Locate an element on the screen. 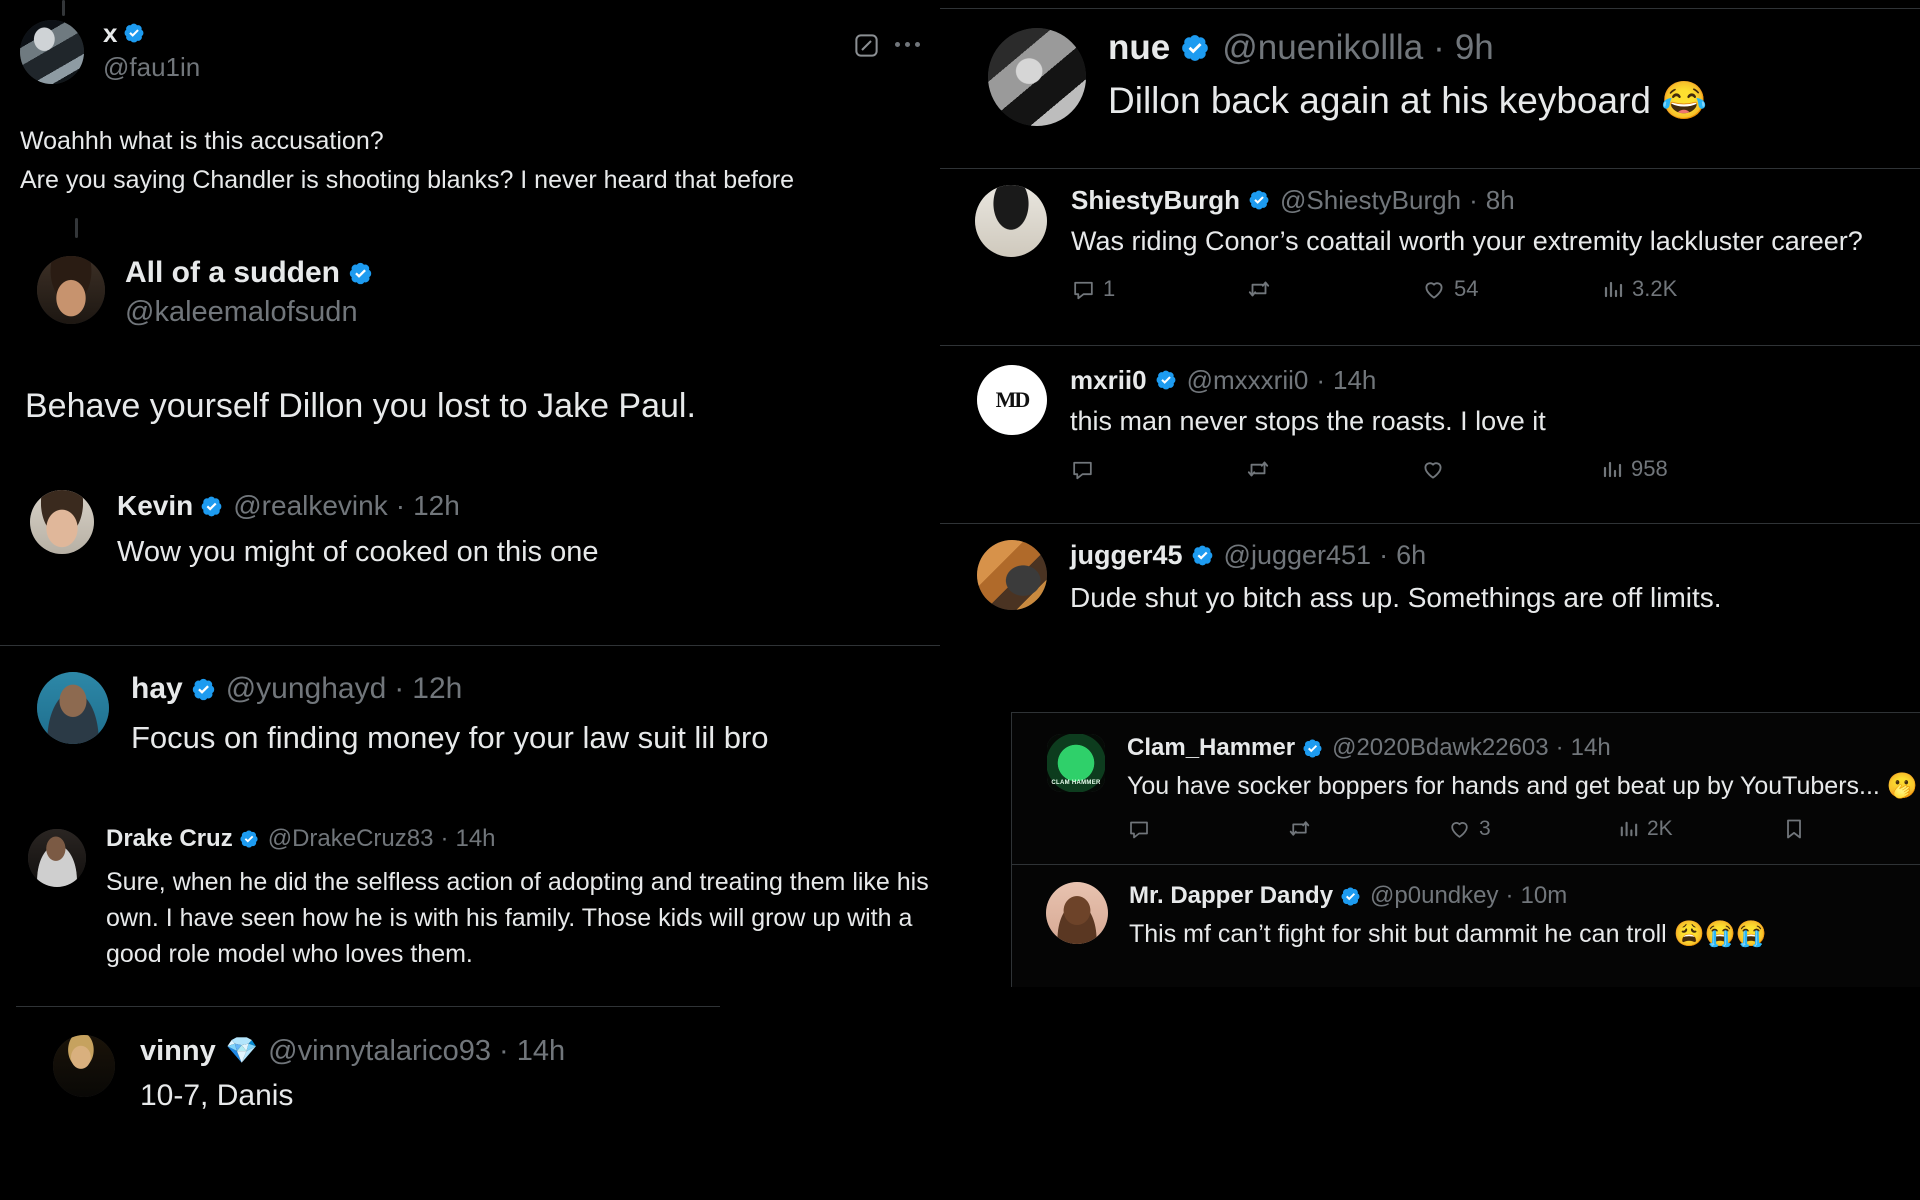 Image resolution: width=1920 pixels, height=1200 pixels. views-bars-icon is located at coordinates (1612, 469).